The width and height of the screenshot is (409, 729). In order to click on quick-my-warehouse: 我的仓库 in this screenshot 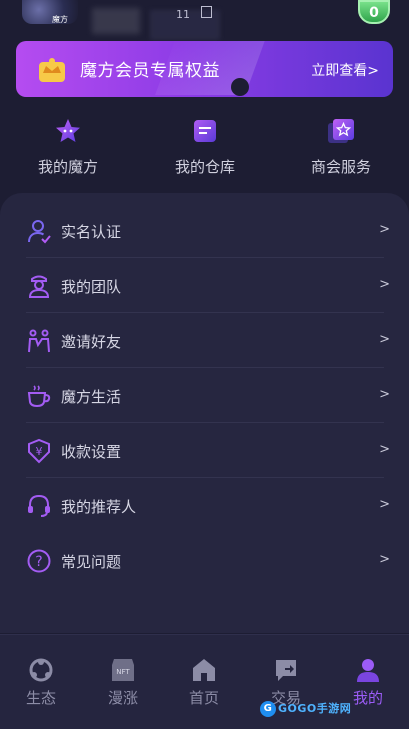, I will do `click(205, 144)`.